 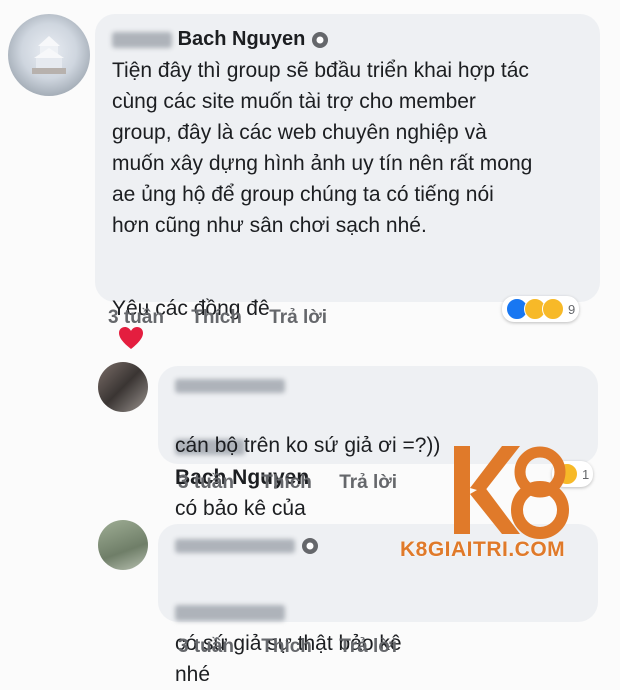 I want to click on reaction-count: 9, so click(x=572, y=309).